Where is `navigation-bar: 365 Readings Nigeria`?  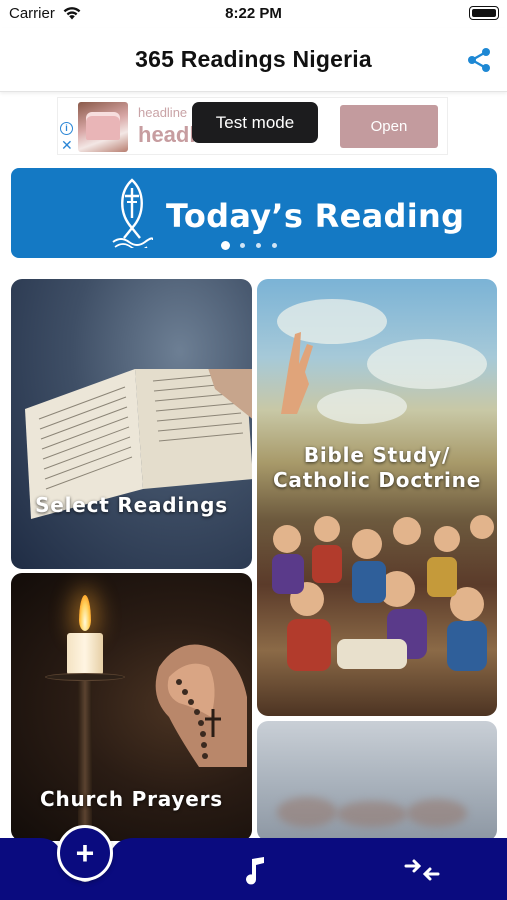 navigation-bar: 365 Readings Nigeria is located at coordinates (253, 60).